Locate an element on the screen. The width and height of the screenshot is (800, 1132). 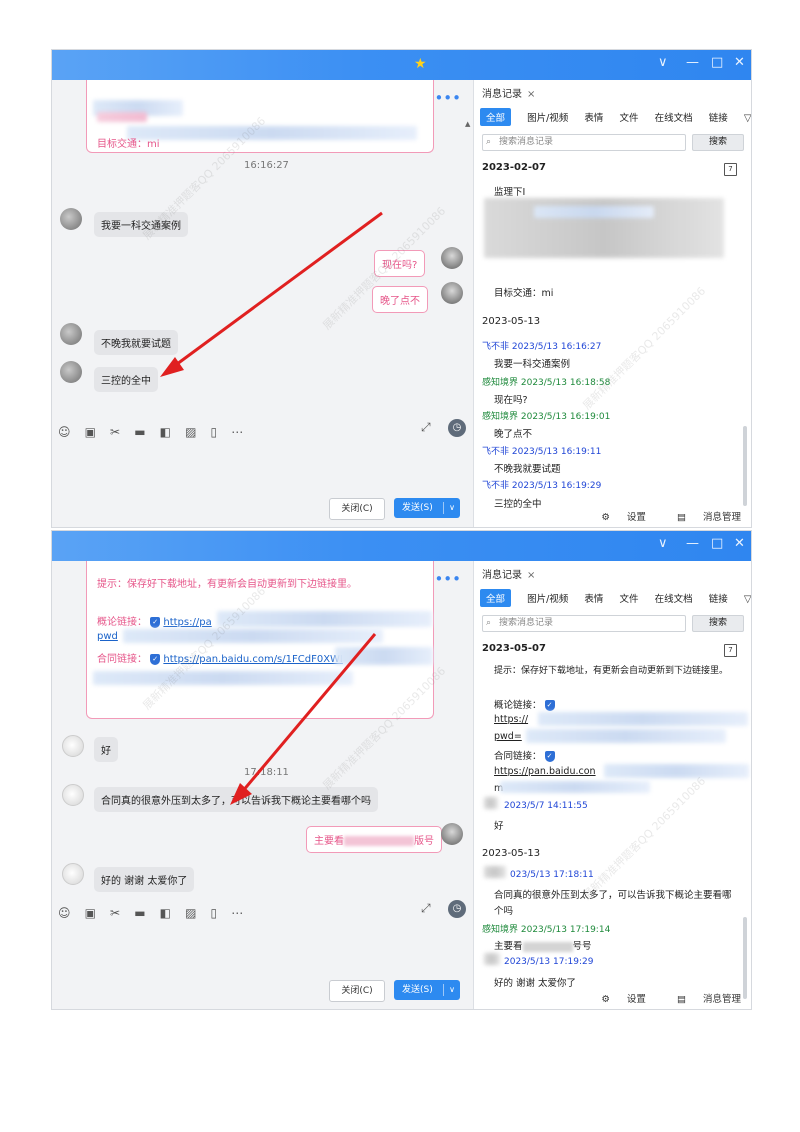
history-sender: 023/5/13 17:18:11 is located at coordinates (552, 875).